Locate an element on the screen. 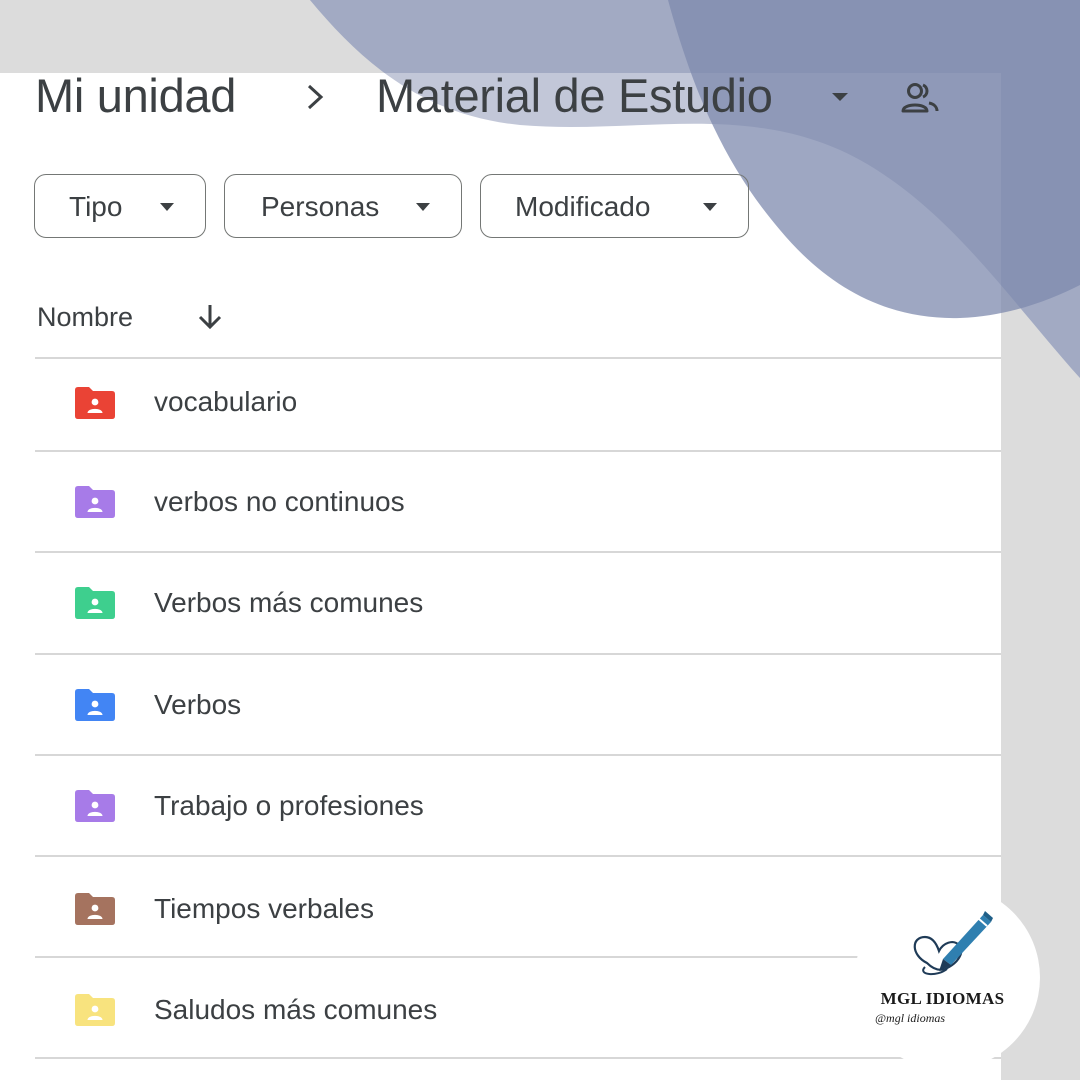 The width and height of the screenshot is (1080, 1080). file-name: Verbos más comunes is located at coordinates (289, 602).